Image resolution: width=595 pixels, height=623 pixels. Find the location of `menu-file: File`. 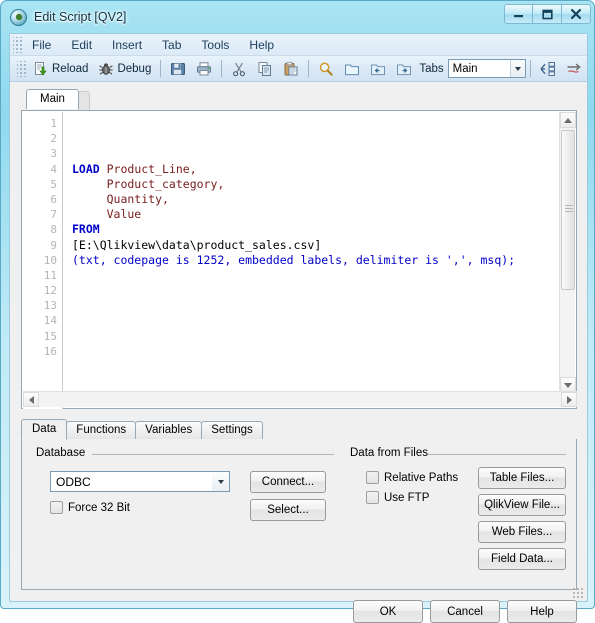

menu-file: File is located at coordinates (41, 45).